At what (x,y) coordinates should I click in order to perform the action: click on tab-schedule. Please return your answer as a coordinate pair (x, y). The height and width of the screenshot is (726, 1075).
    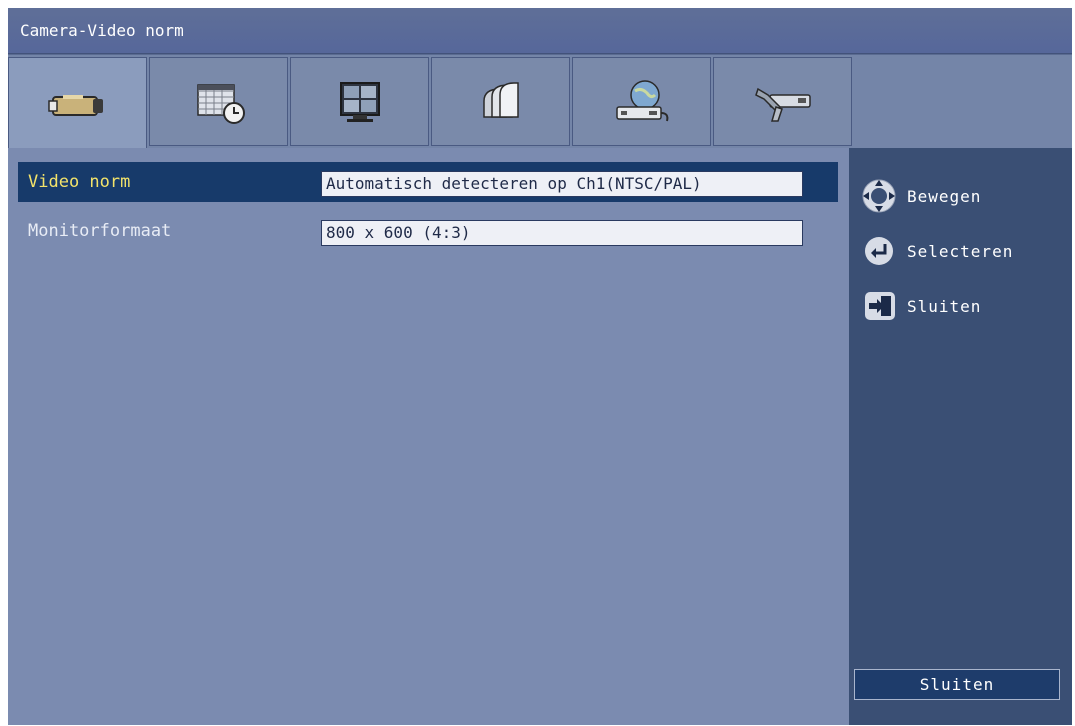
    Looking at the image, I should click on (218, 101).